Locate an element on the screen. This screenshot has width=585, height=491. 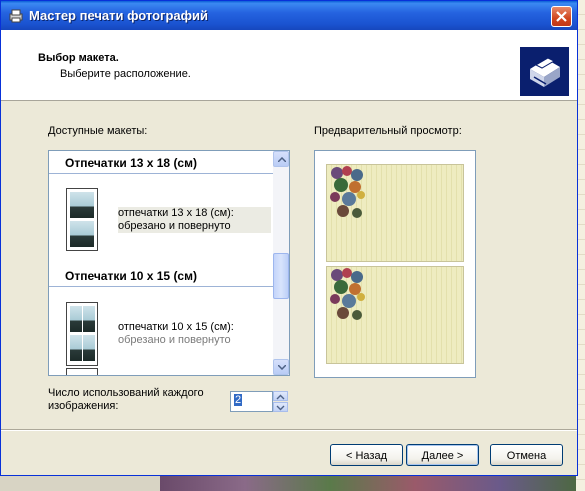
preview-label: Предварительный просмотр: is located at coordinates (388, 131).